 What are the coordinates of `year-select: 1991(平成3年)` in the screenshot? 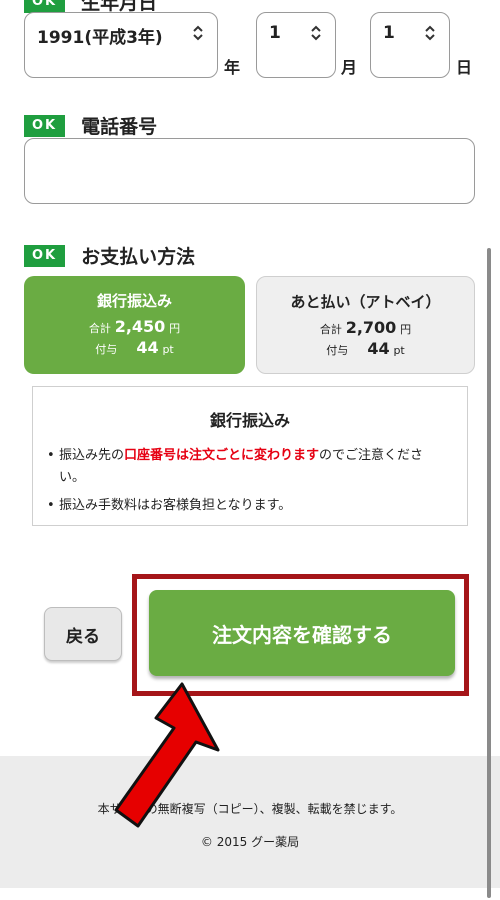 It's located at (121, 45).